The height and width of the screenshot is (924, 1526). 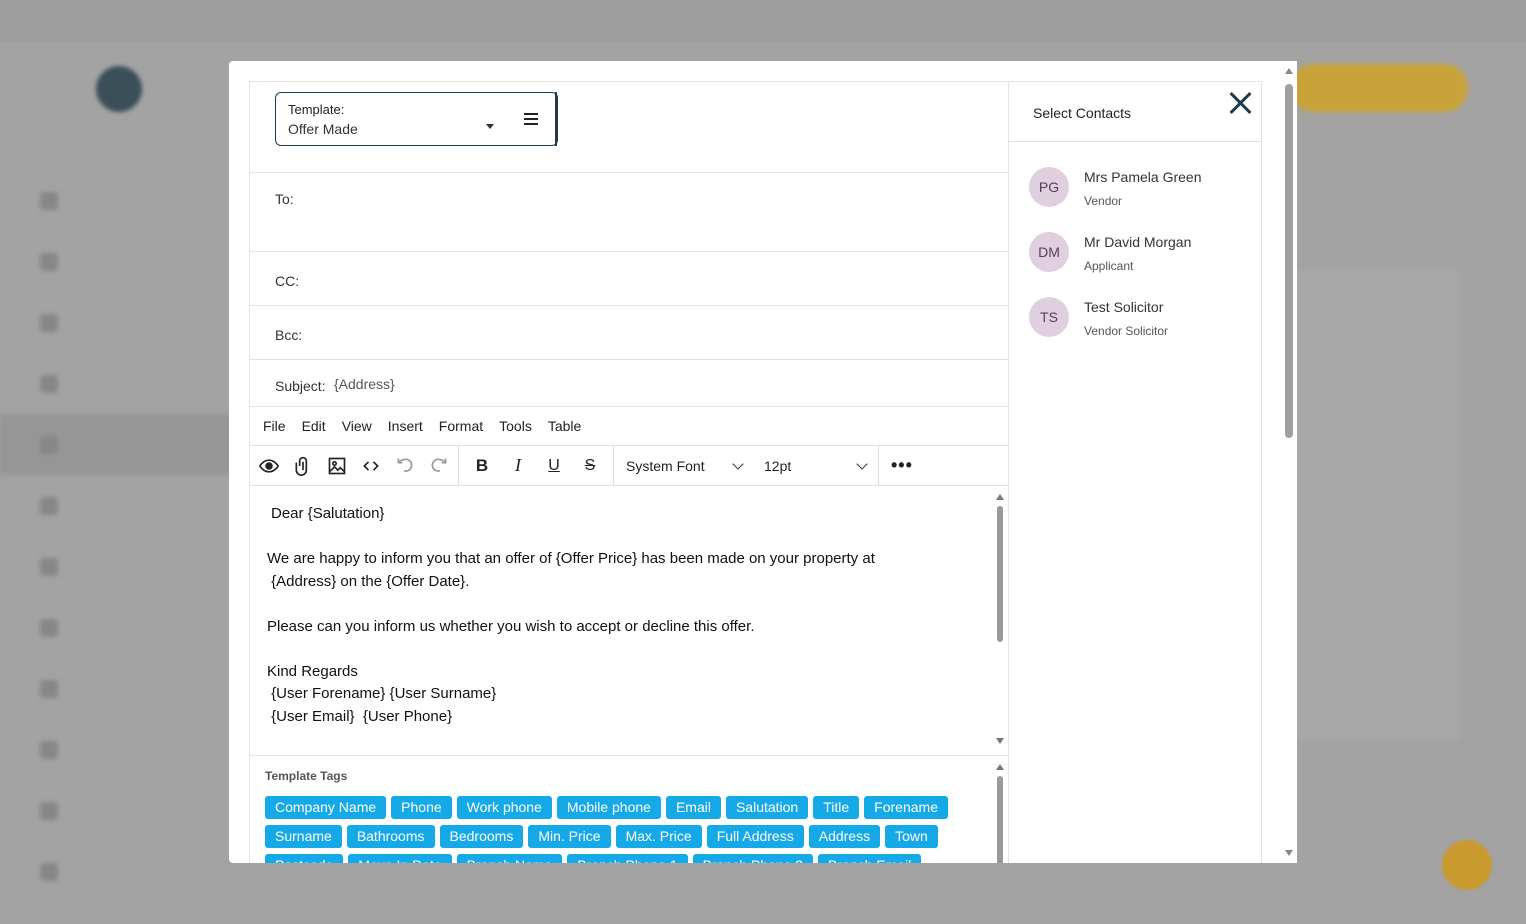 What do you see at coordinates (911, 836) in the screenshot?
I see `tag-button: Town` at bounding box center [911, 836].